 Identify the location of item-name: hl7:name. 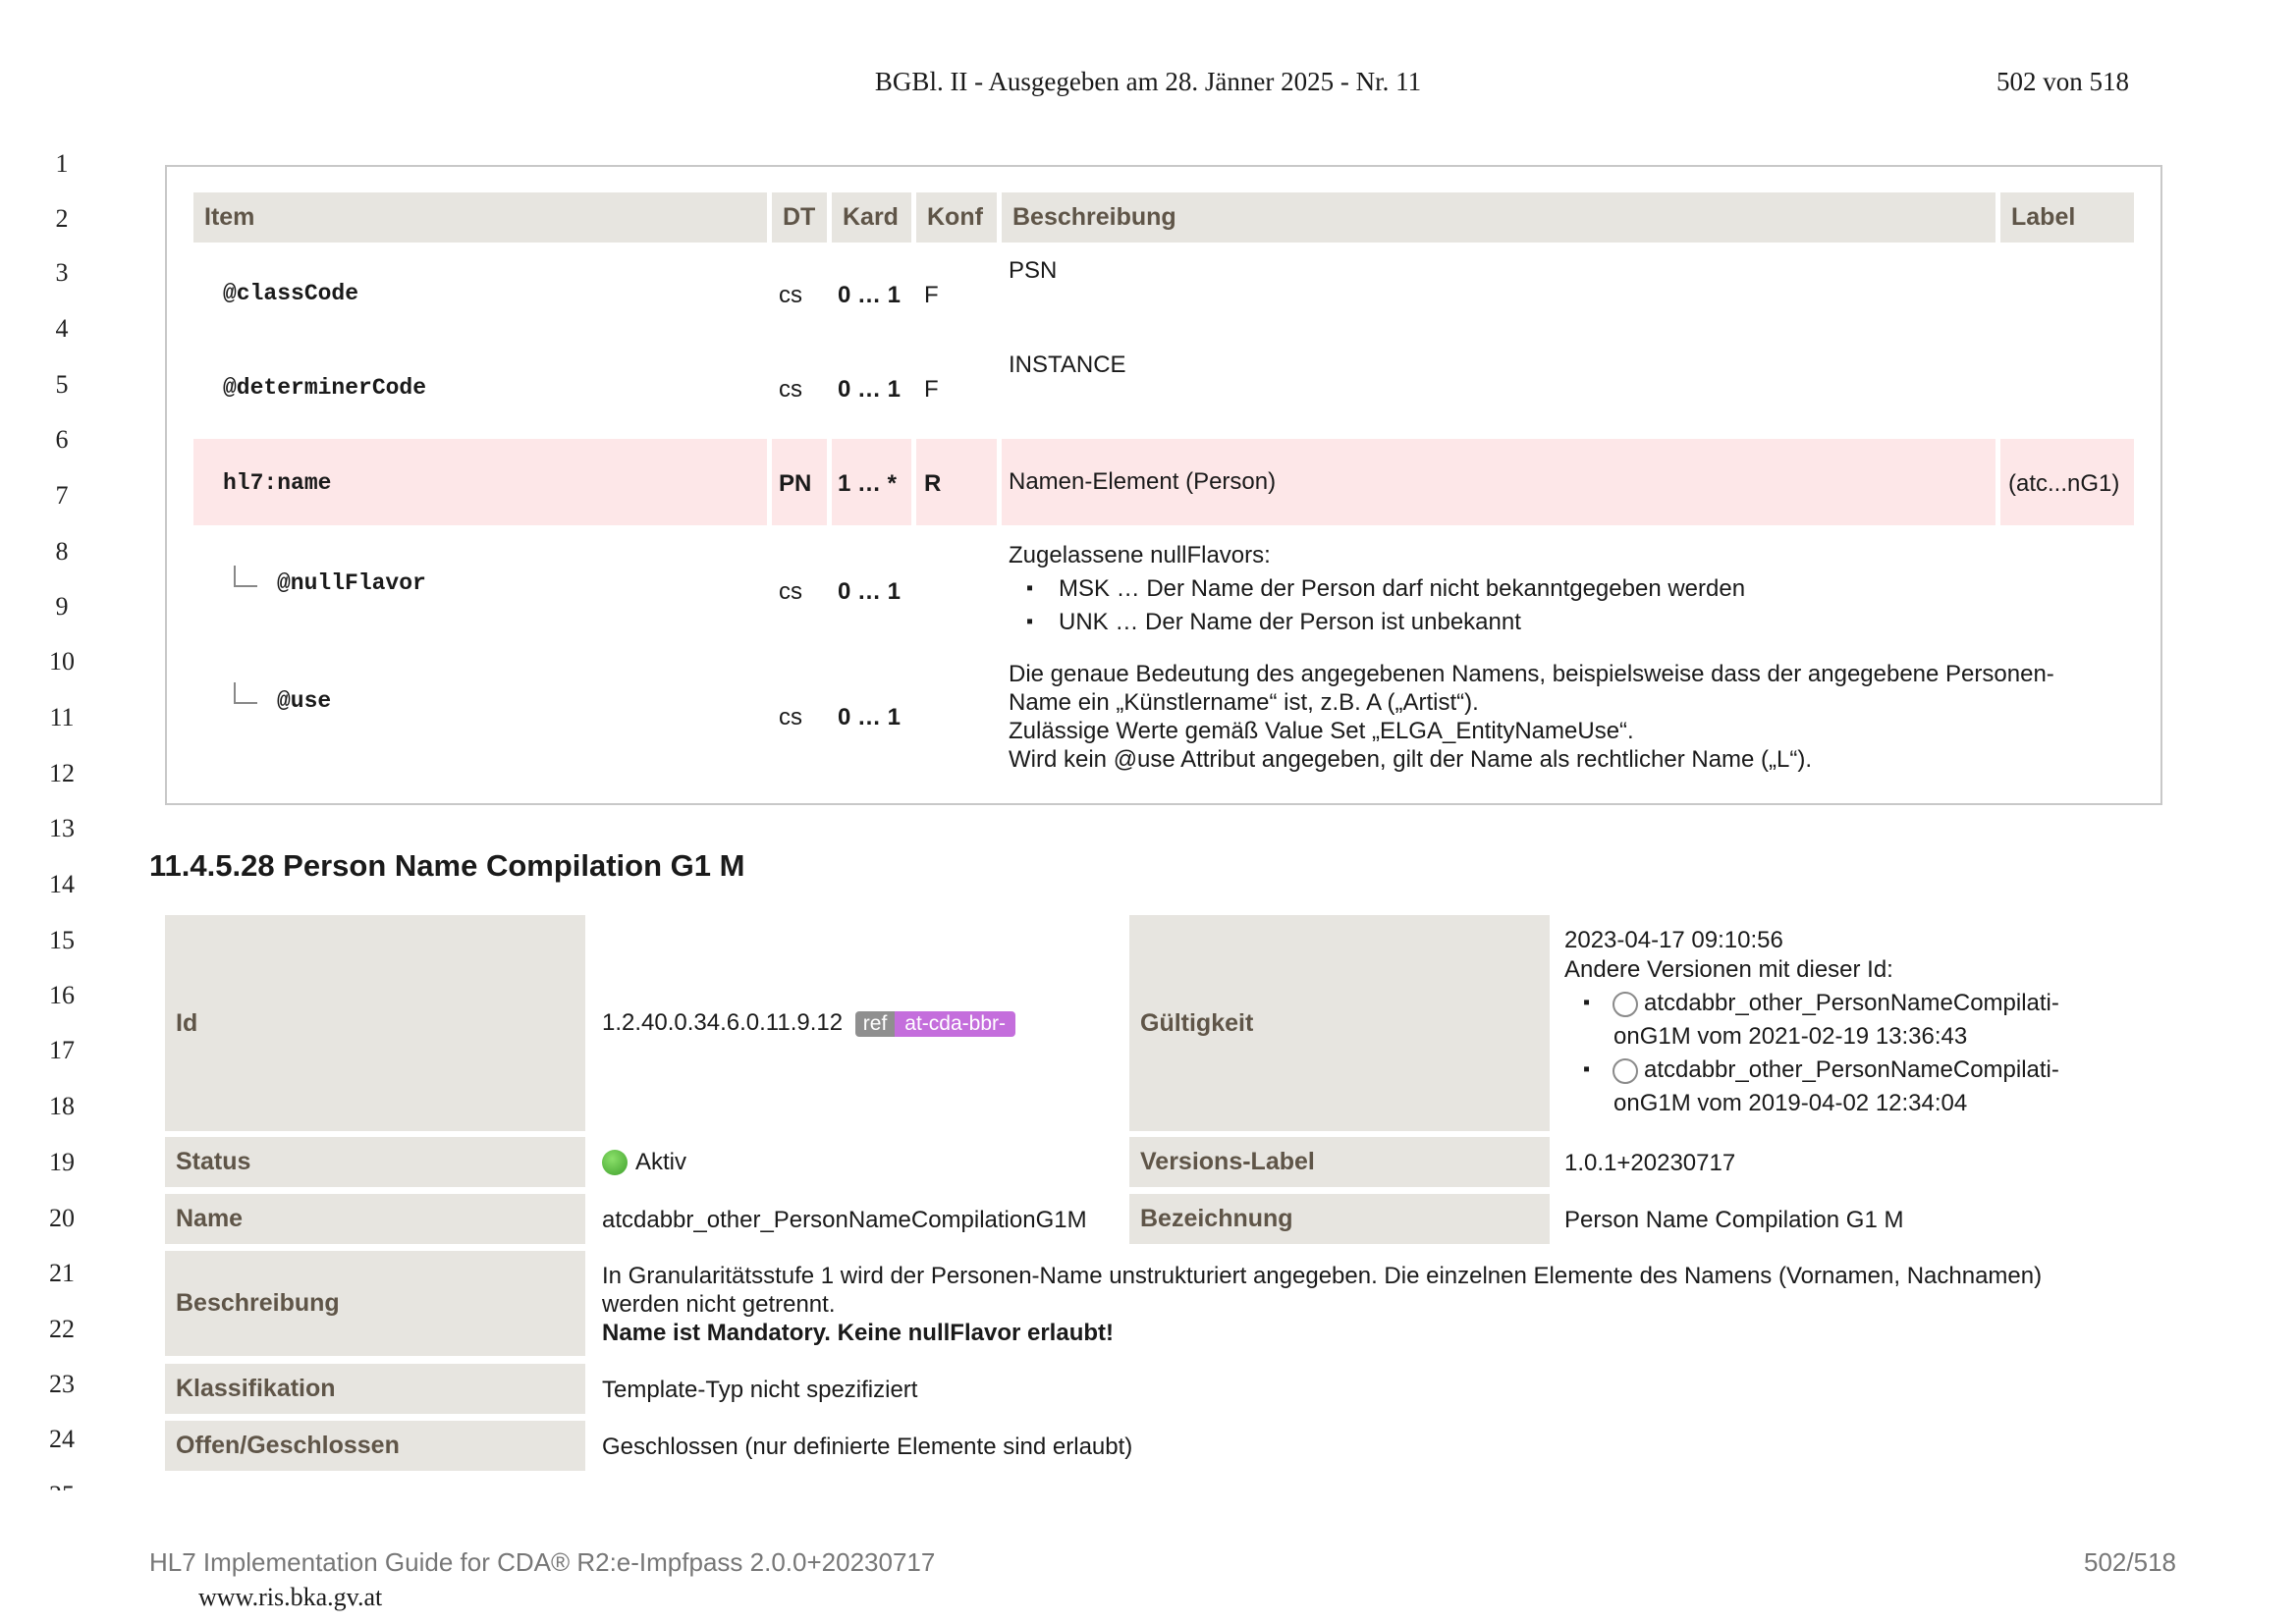
(277, 483).